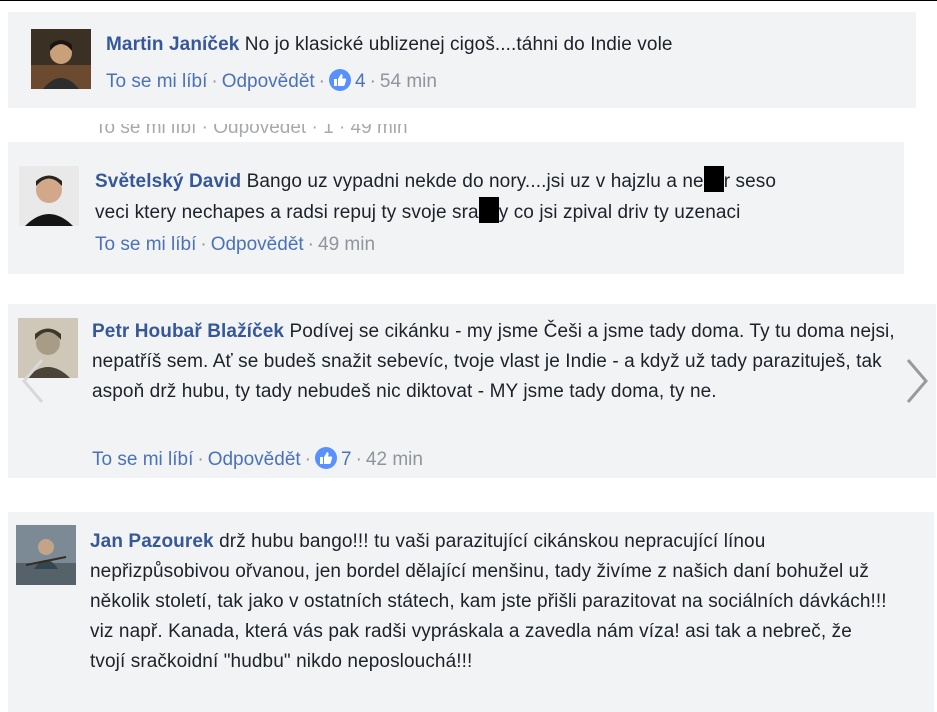  I want to click on reaction-count: 7, so click(346, 459).